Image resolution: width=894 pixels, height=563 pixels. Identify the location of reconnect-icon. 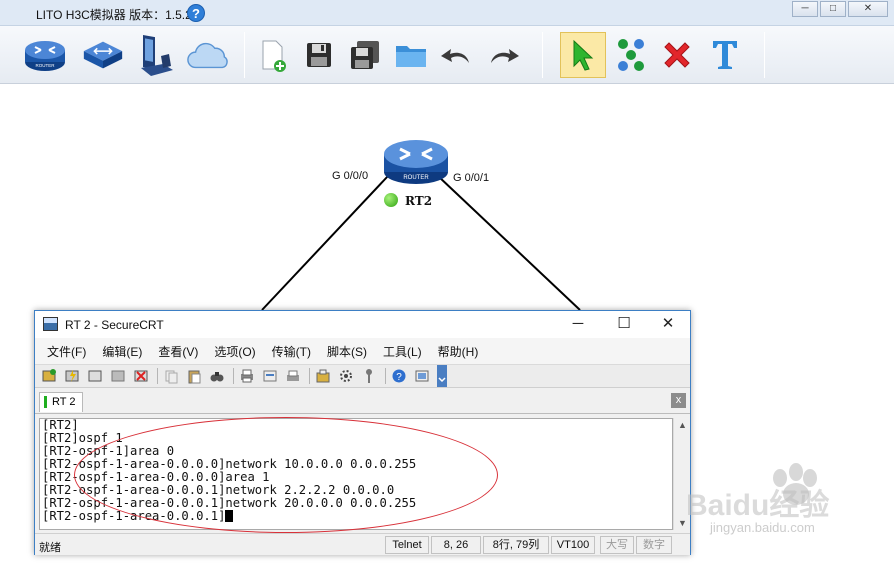
(118, 376).